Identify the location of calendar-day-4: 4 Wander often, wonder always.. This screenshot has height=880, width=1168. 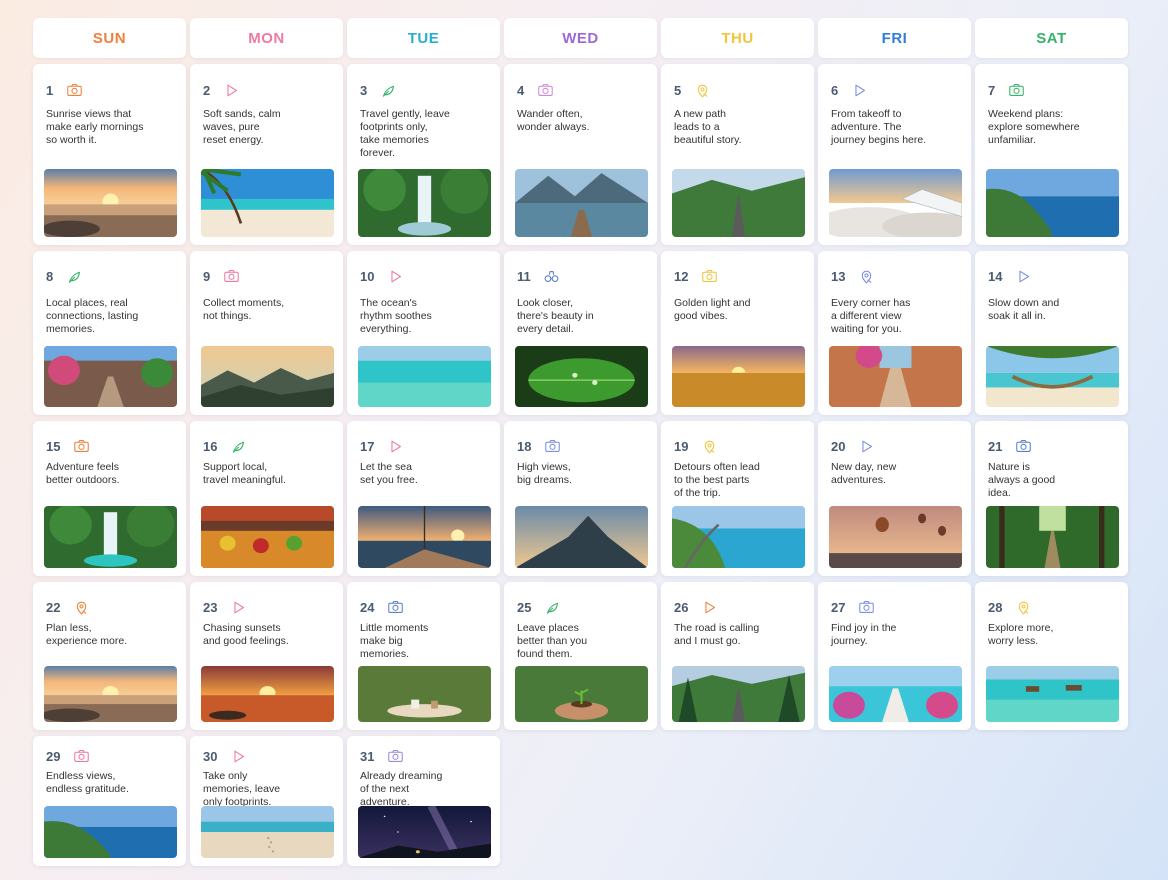
(580, 154).